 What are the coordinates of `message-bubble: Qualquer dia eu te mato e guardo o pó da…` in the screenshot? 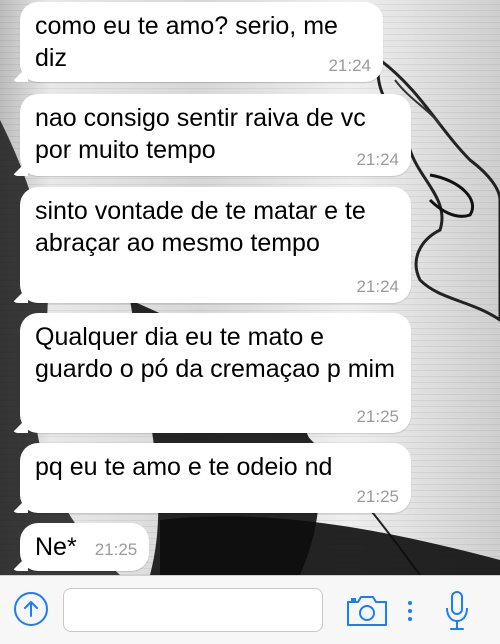 It's located at (211, 373).